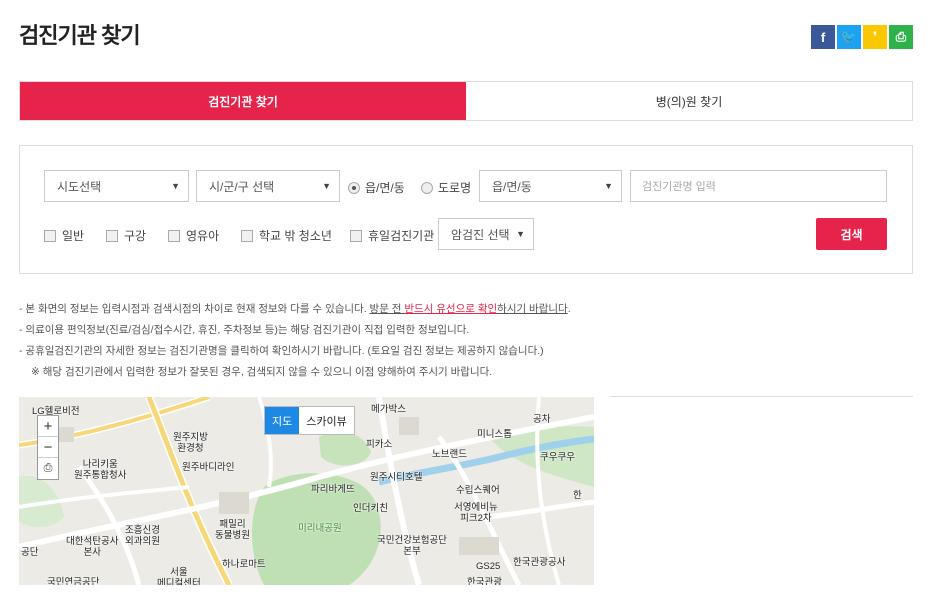 The height and width of the screenshot is (616, 929). I want to click on map-label: 수립스퀘어, so click(478, 490).